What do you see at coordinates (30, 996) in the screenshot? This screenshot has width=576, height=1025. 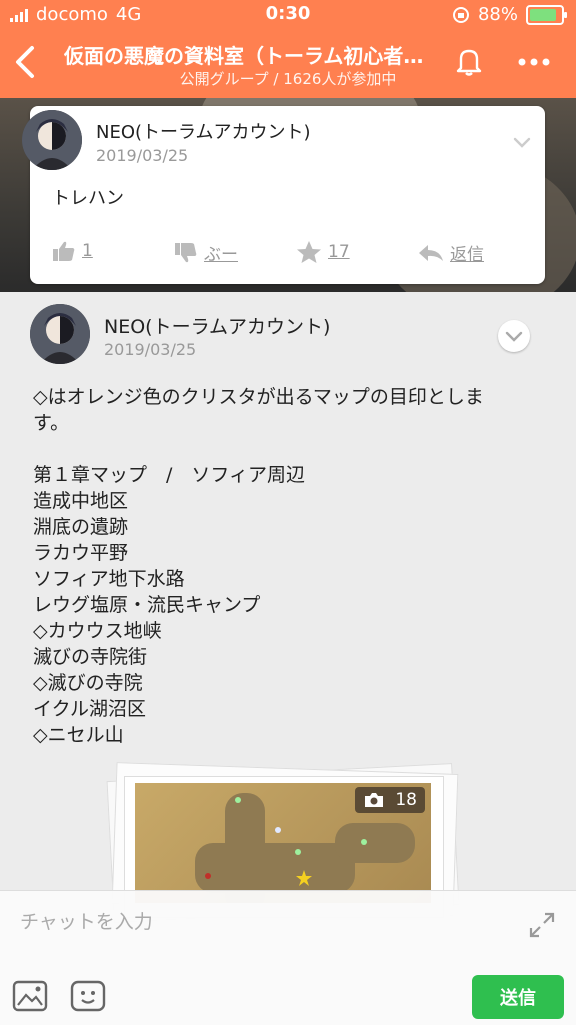 I see `image-icon` at bounding box center [30, 996].